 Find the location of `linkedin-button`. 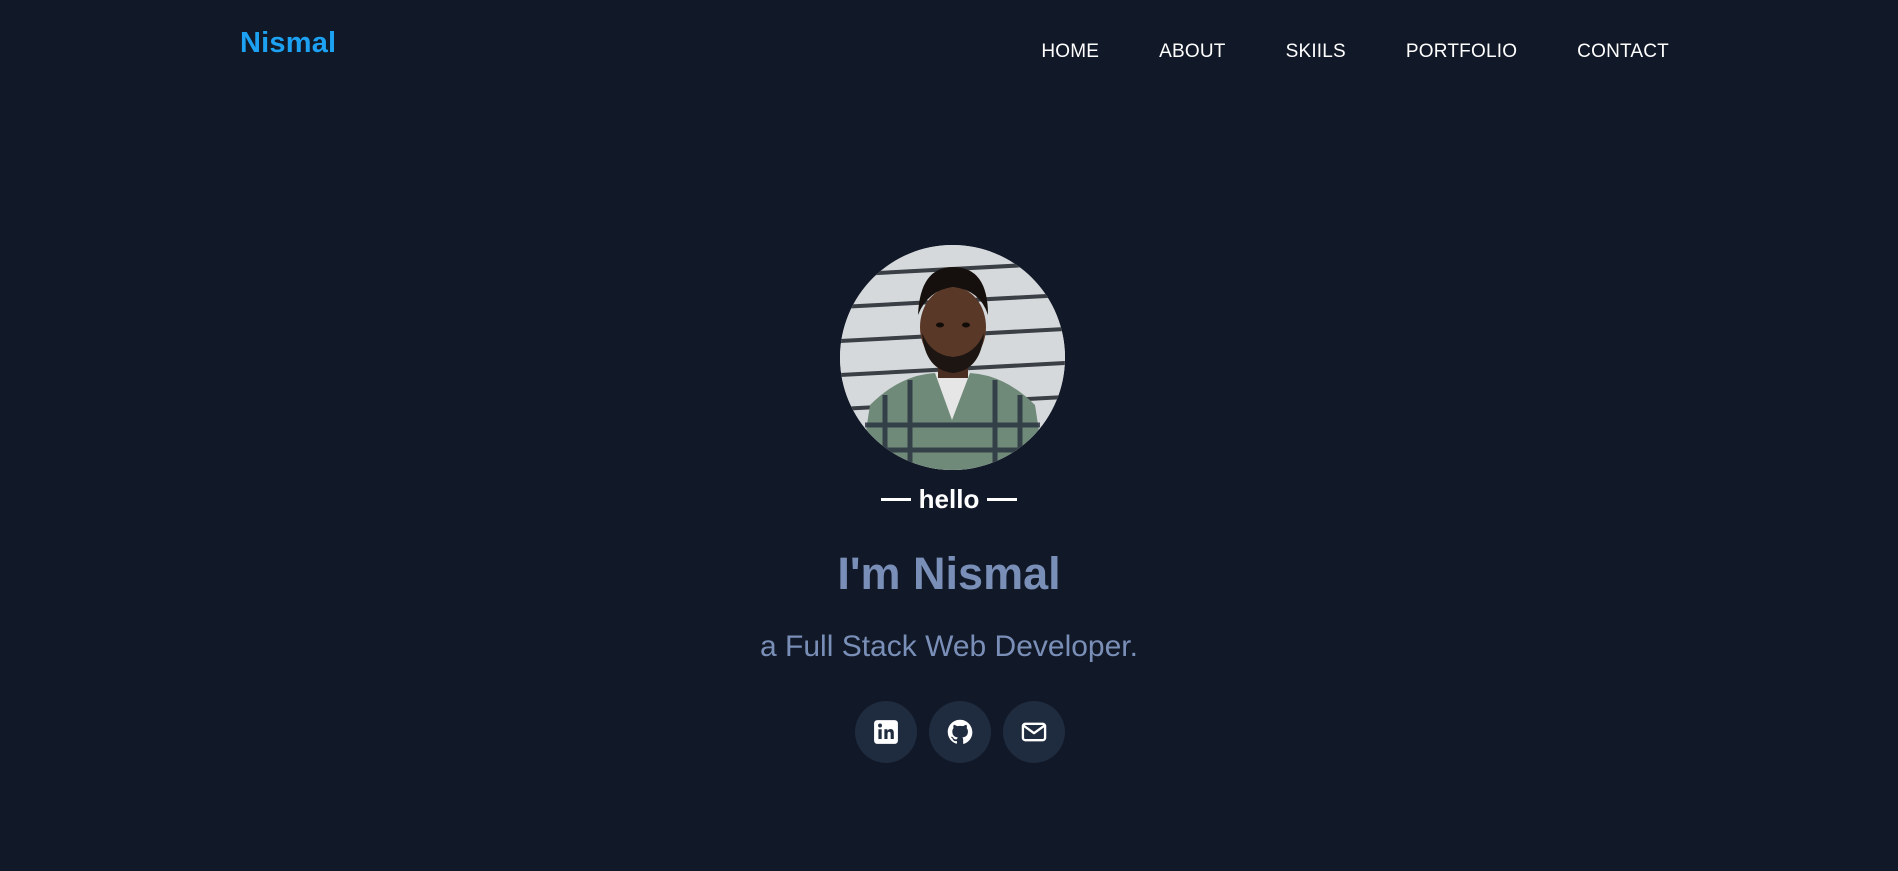

linkedin-button is located at coordinates (886, 732).